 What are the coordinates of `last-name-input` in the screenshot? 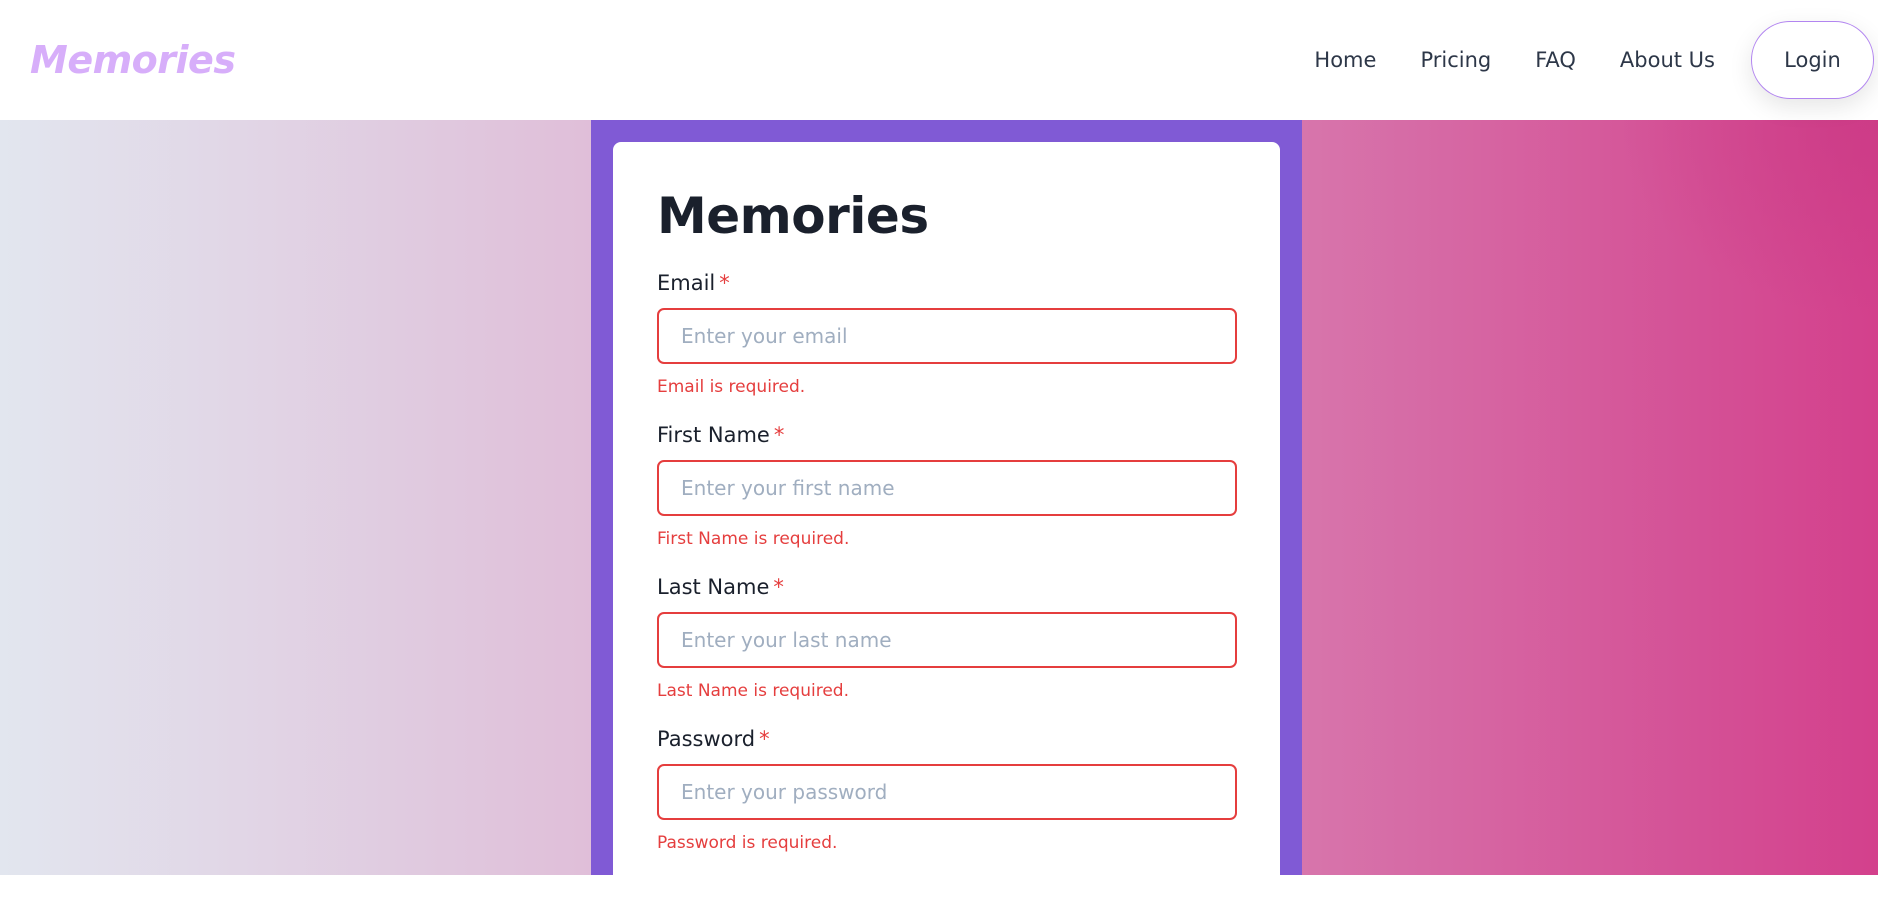 It's located at (947, 640).